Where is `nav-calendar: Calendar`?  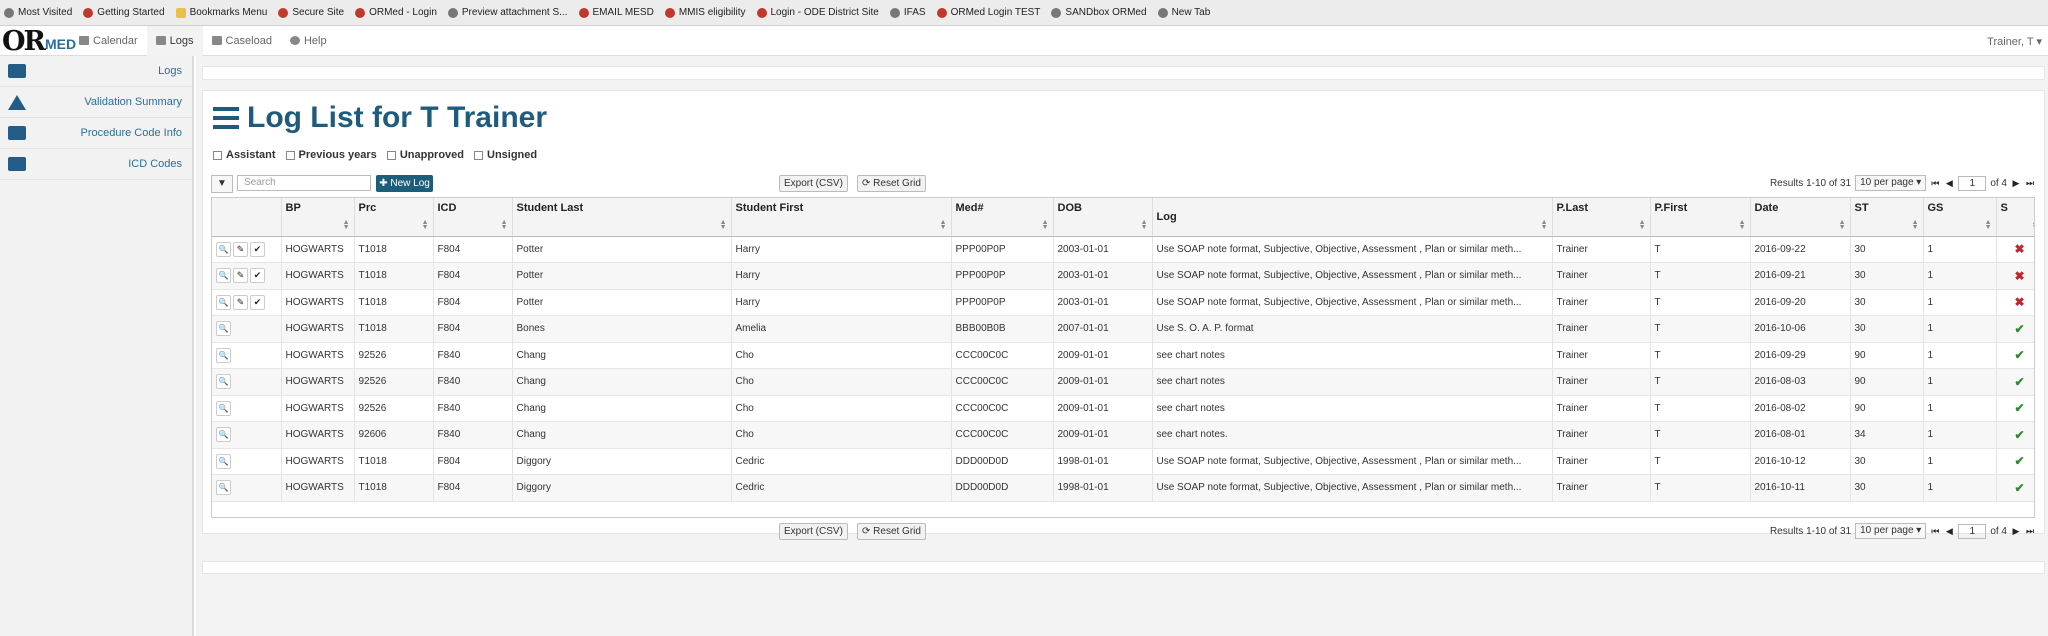 nav-calendar: Calendar is located at coordinates (108, 41).